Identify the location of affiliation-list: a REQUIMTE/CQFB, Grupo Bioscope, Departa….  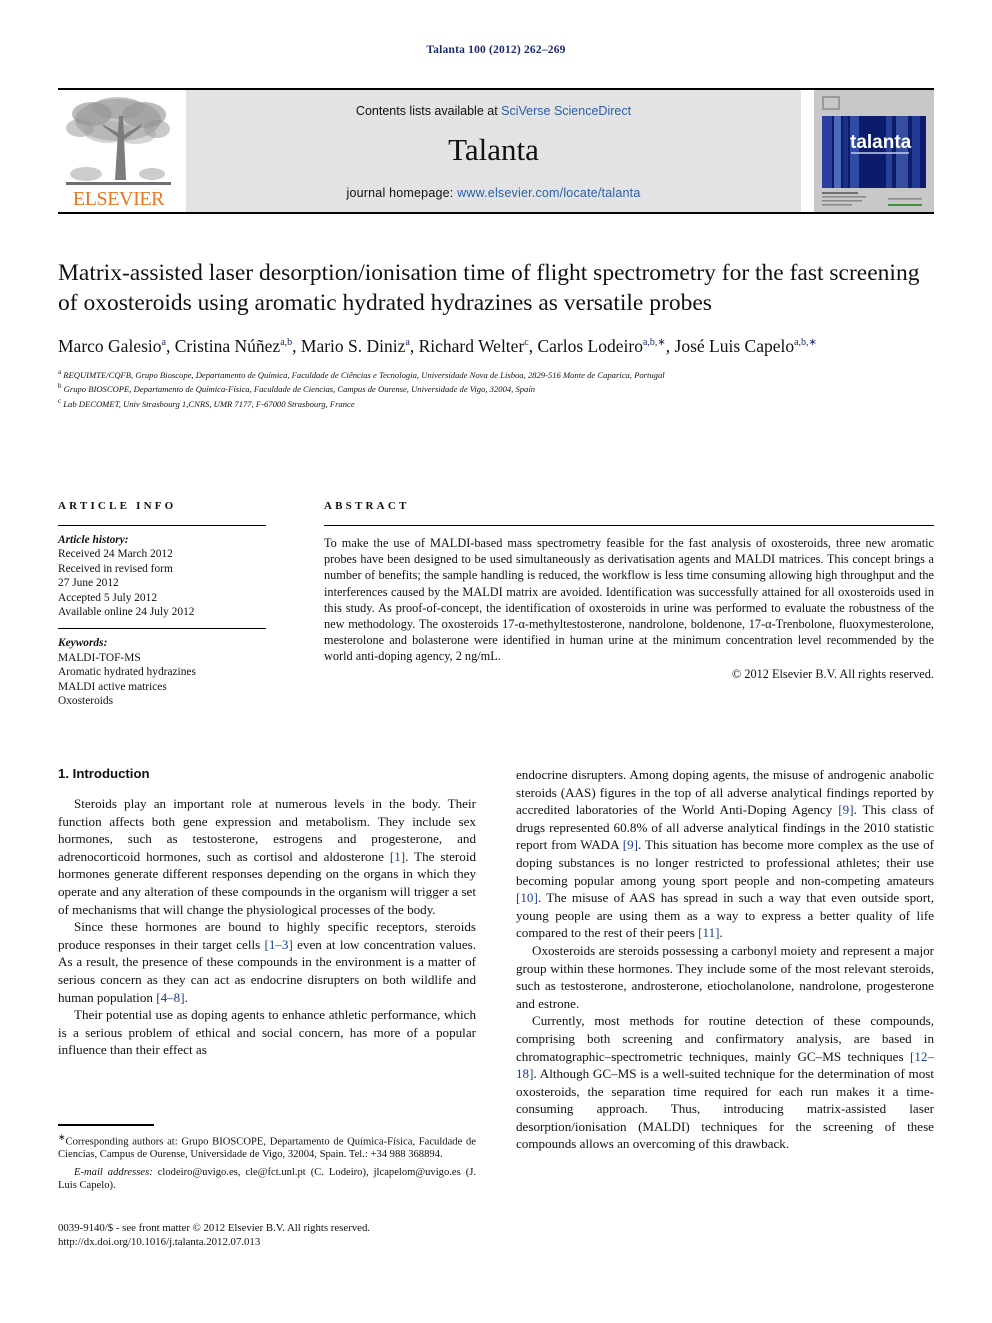
(496, 388).